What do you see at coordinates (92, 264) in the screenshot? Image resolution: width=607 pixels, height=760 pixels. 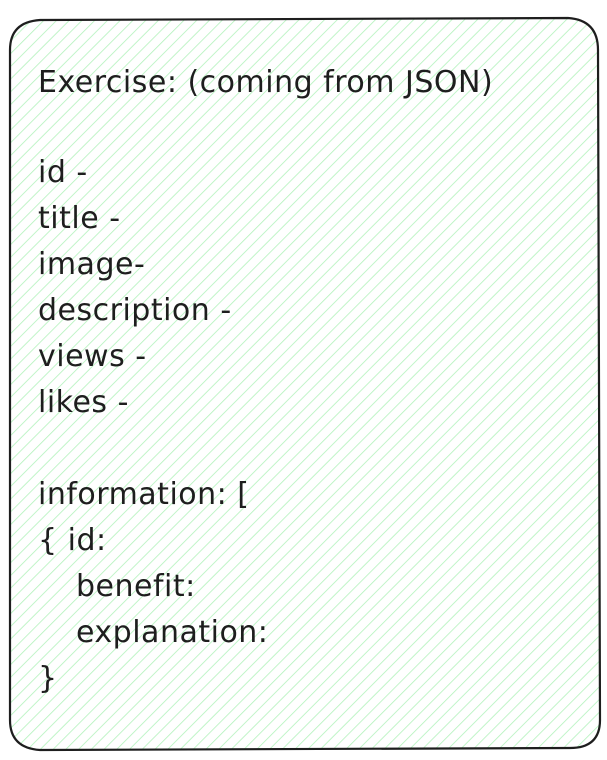 I see `field-image: image-` at bounding box center [92, 264].